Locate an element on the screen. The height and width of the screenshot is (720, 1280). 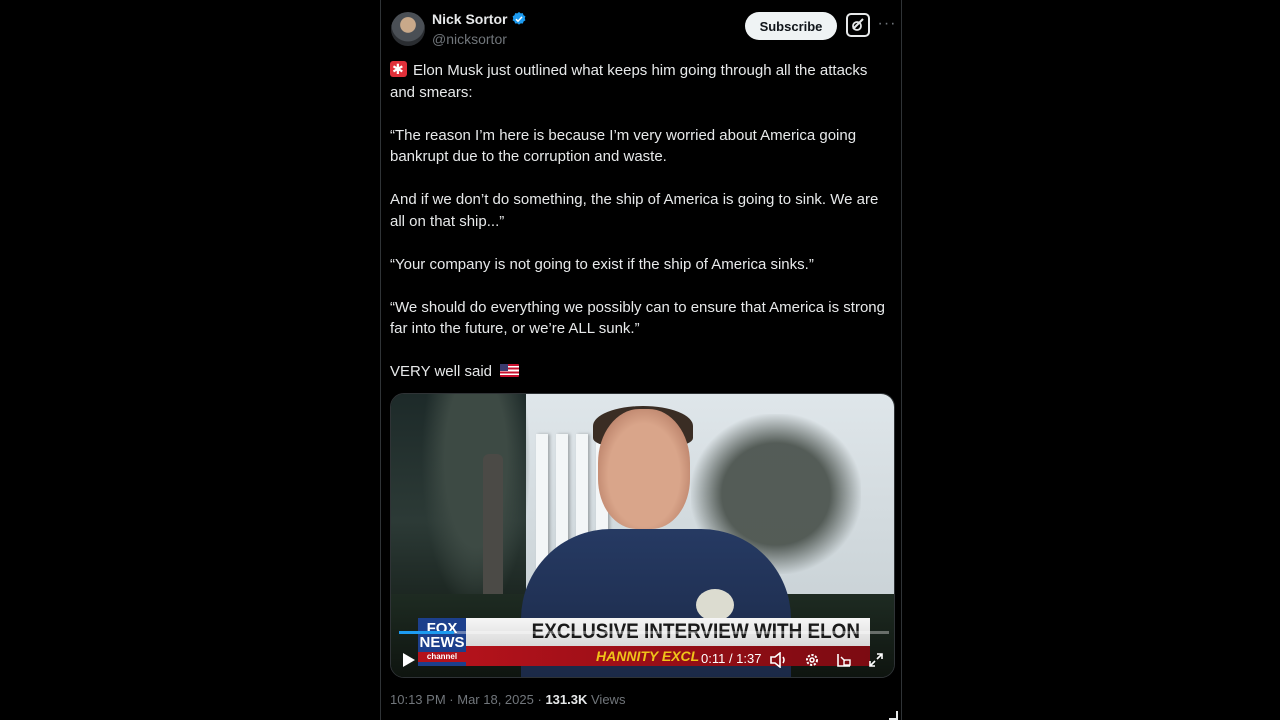
author-name-row: Nick Sortor is located at coordinates (479, 19).